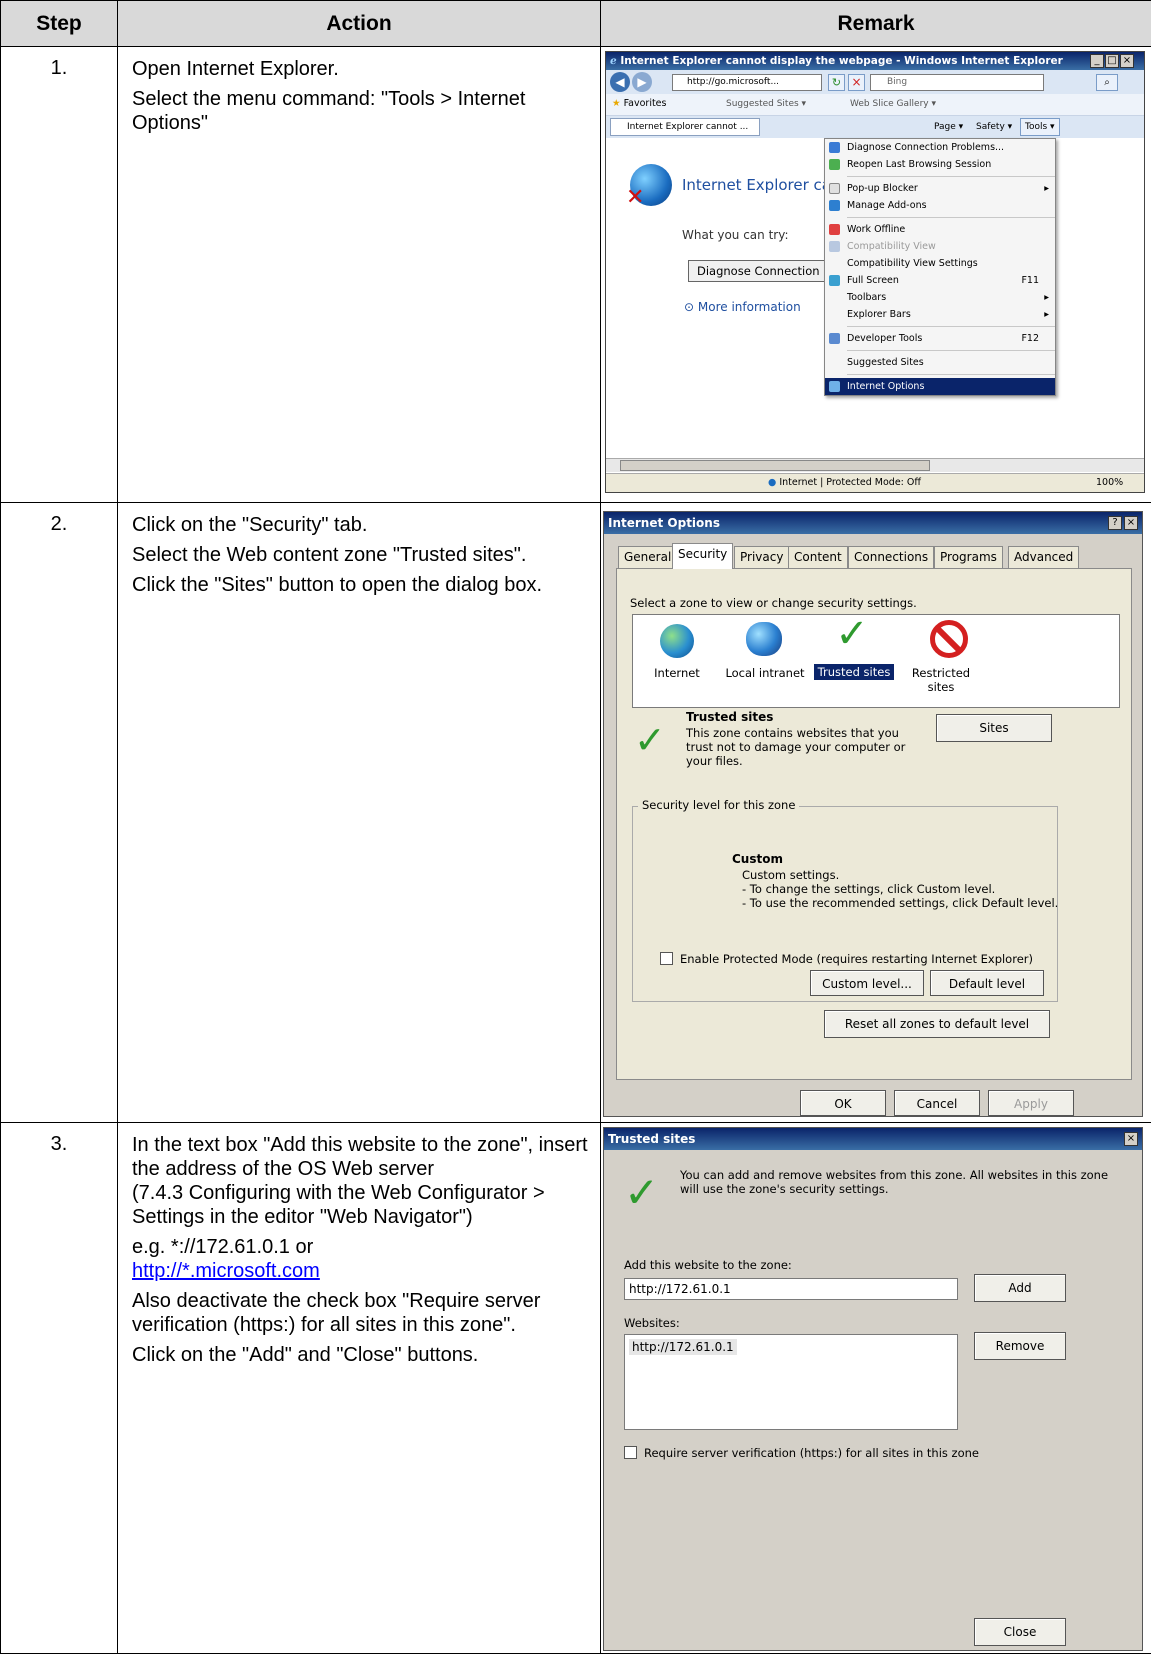 The width and height of the screenshot is (1151, 1654). Describe the element at coordinates (1020, 1288) in the screenshot. I see `add-button: Add` at that location.